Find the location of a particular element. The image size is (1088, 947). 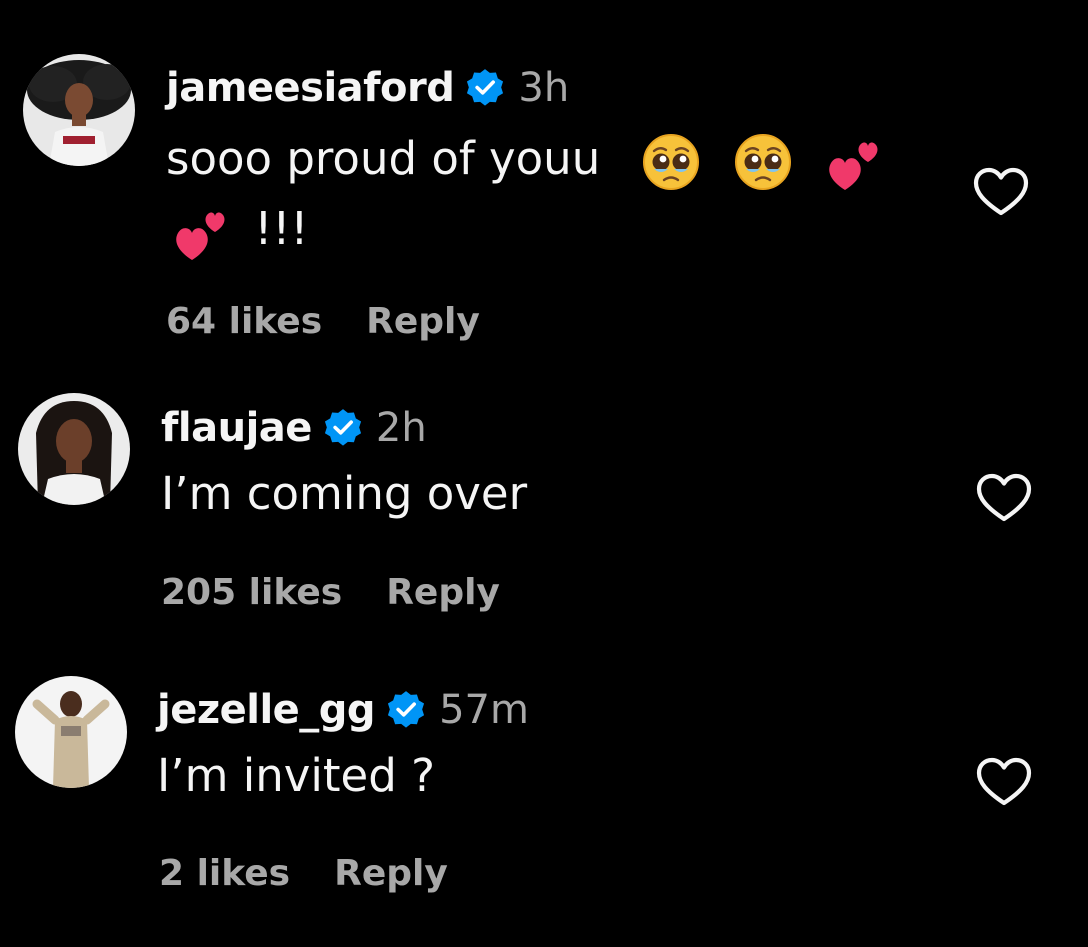

comment-header: jameesiaford 3h is located at coordinates (367, 88).